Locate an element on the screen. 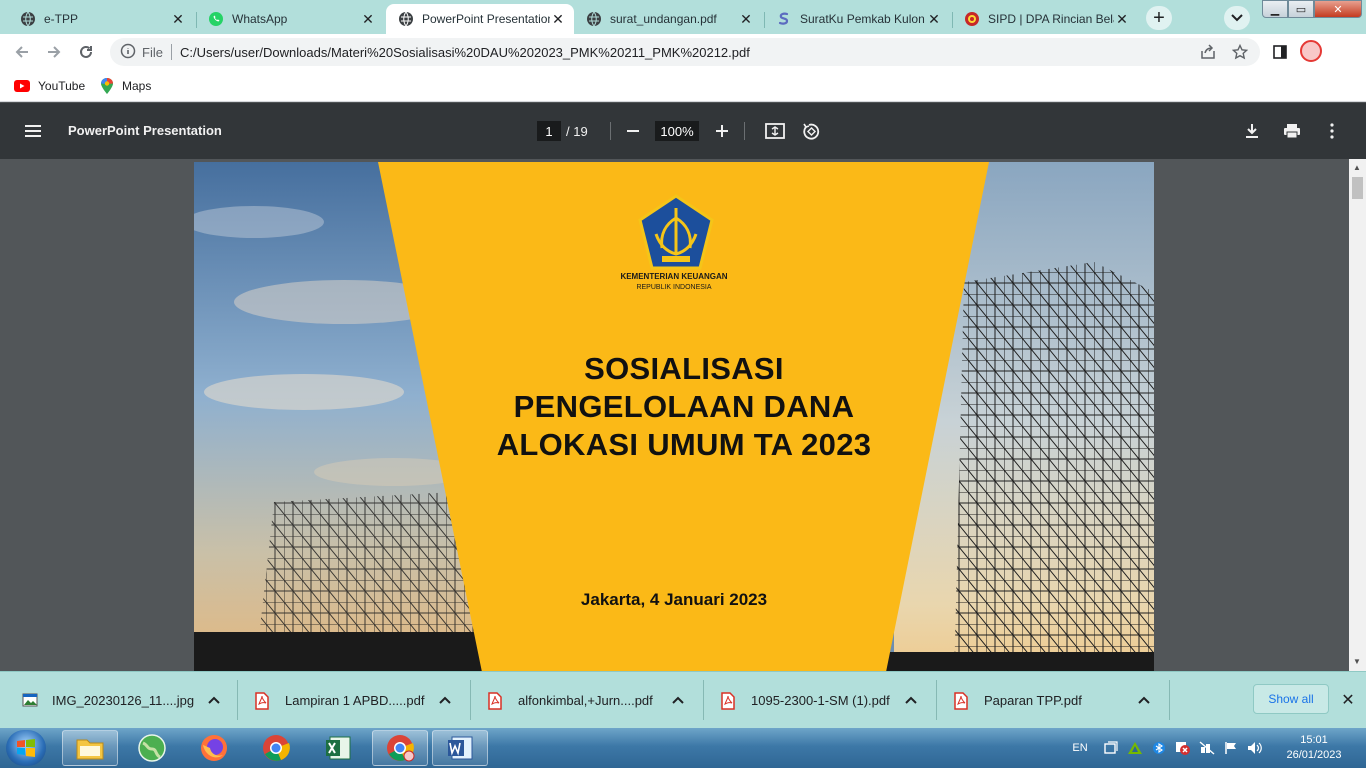 The image size is (1366, 768). nvidia-icon is located at coordinates (1135, 748).